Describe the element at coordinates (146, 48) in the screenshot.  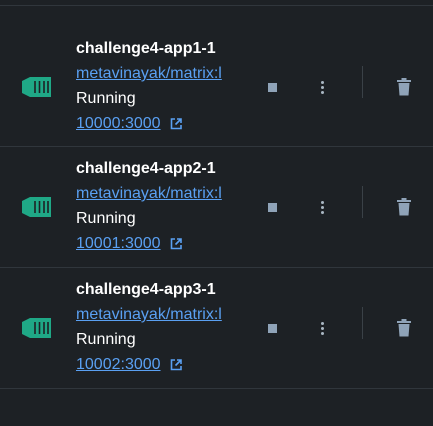
I see `container-name: challenge4-app1-1` at that location.